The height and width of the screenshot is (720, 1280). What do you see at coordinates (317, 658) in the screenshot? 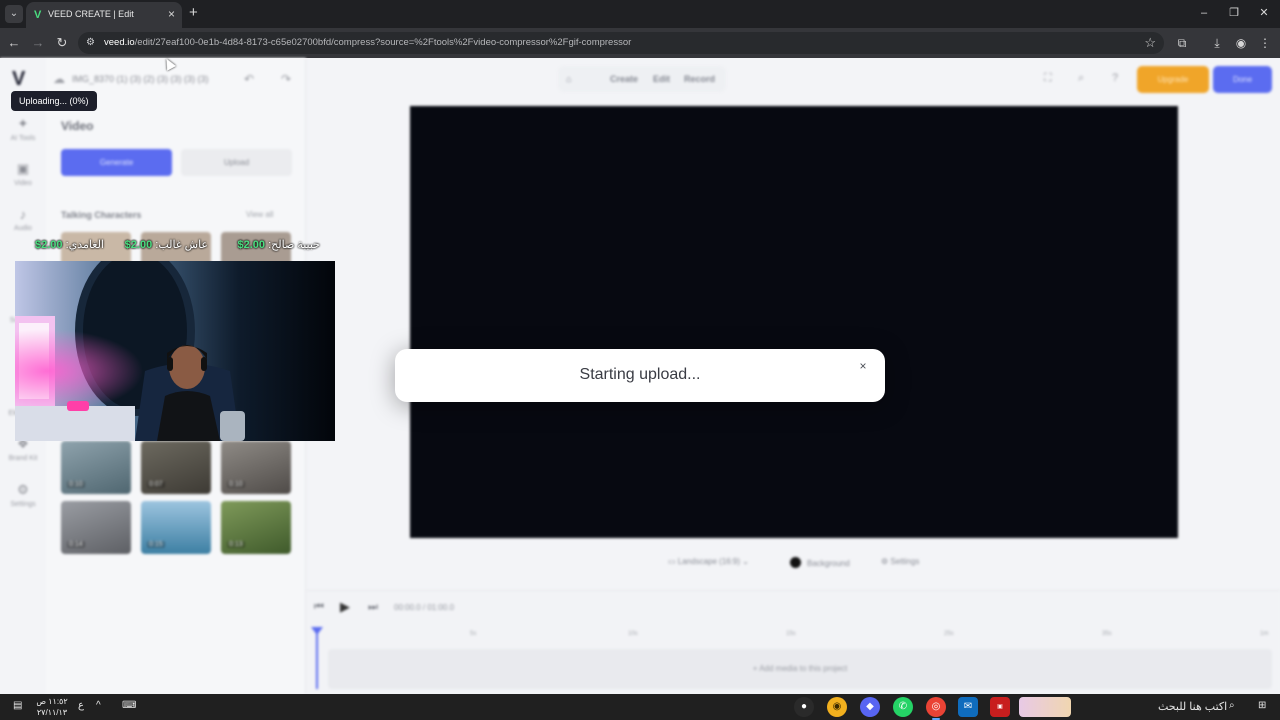
I see `playhead` at bounding box center [317, 658].